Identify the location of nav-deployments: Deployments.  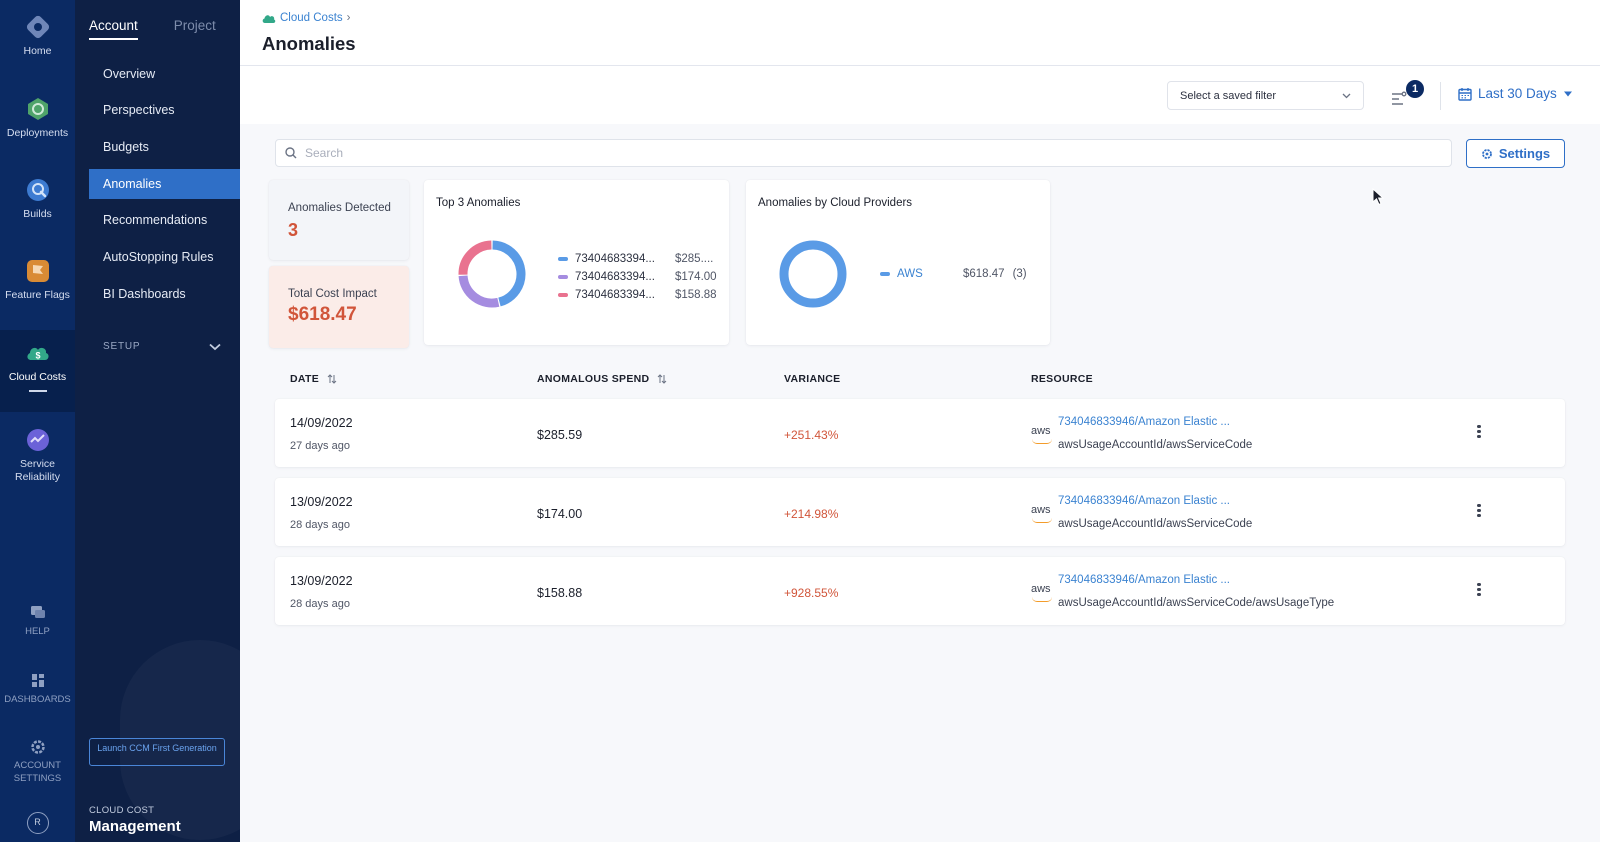
(37, 118).